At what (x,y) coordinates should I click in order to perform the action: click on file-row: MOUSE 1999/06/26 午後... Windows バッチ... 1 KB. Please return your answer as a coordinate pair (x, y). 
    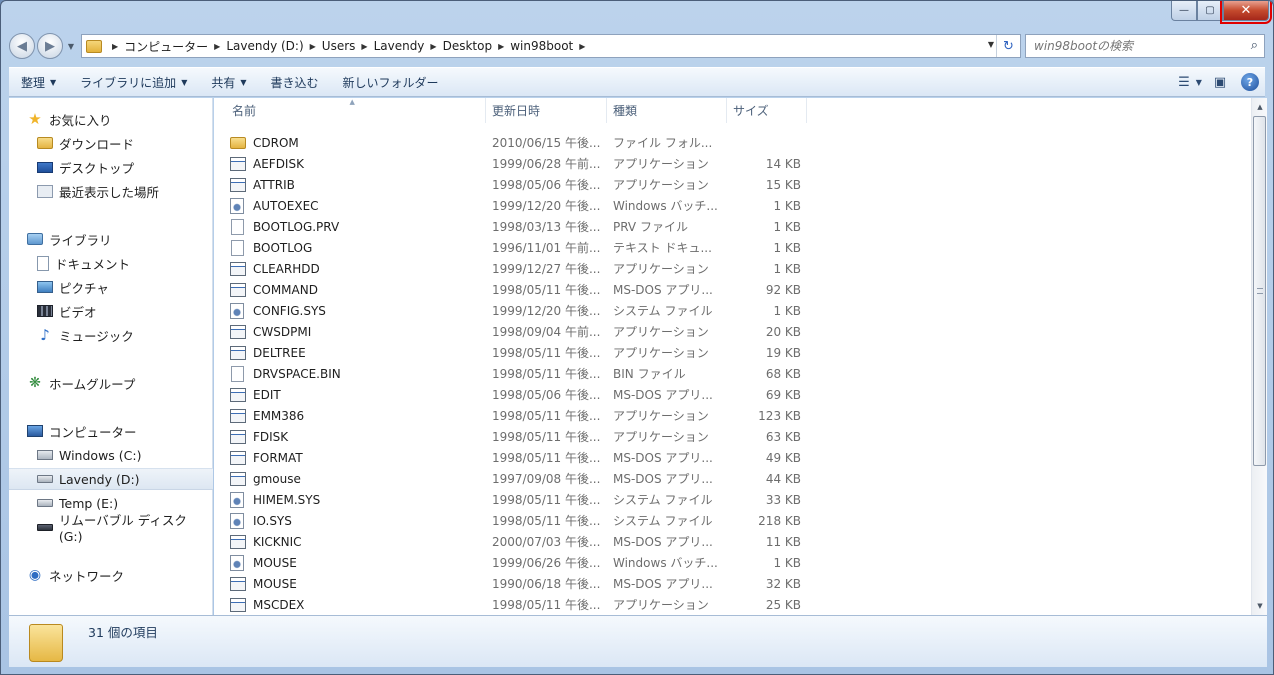
    Looking at the image, I should click on (515, 562).